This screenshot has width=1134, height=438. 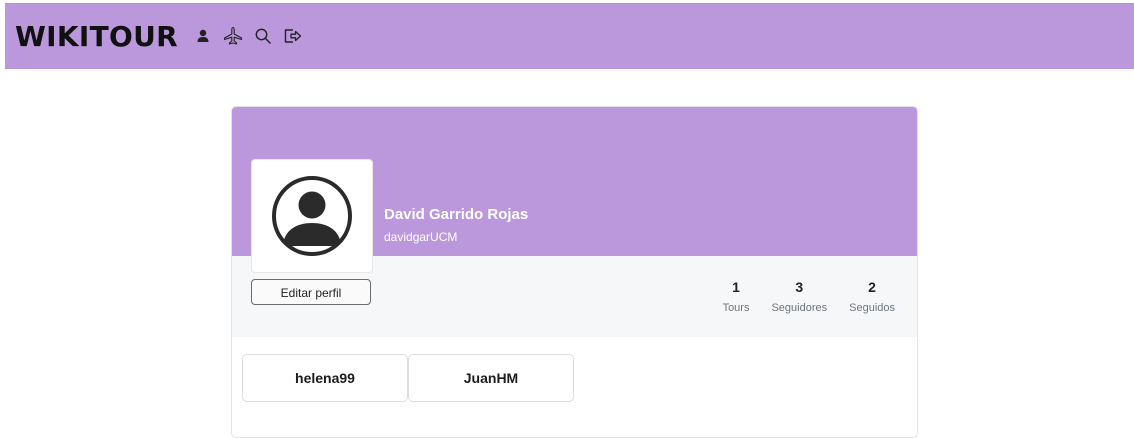 What do you see at coordinates (736, 308) in the screenshot?
I see `stat-label: Tours` at bounding box center [736, 308].